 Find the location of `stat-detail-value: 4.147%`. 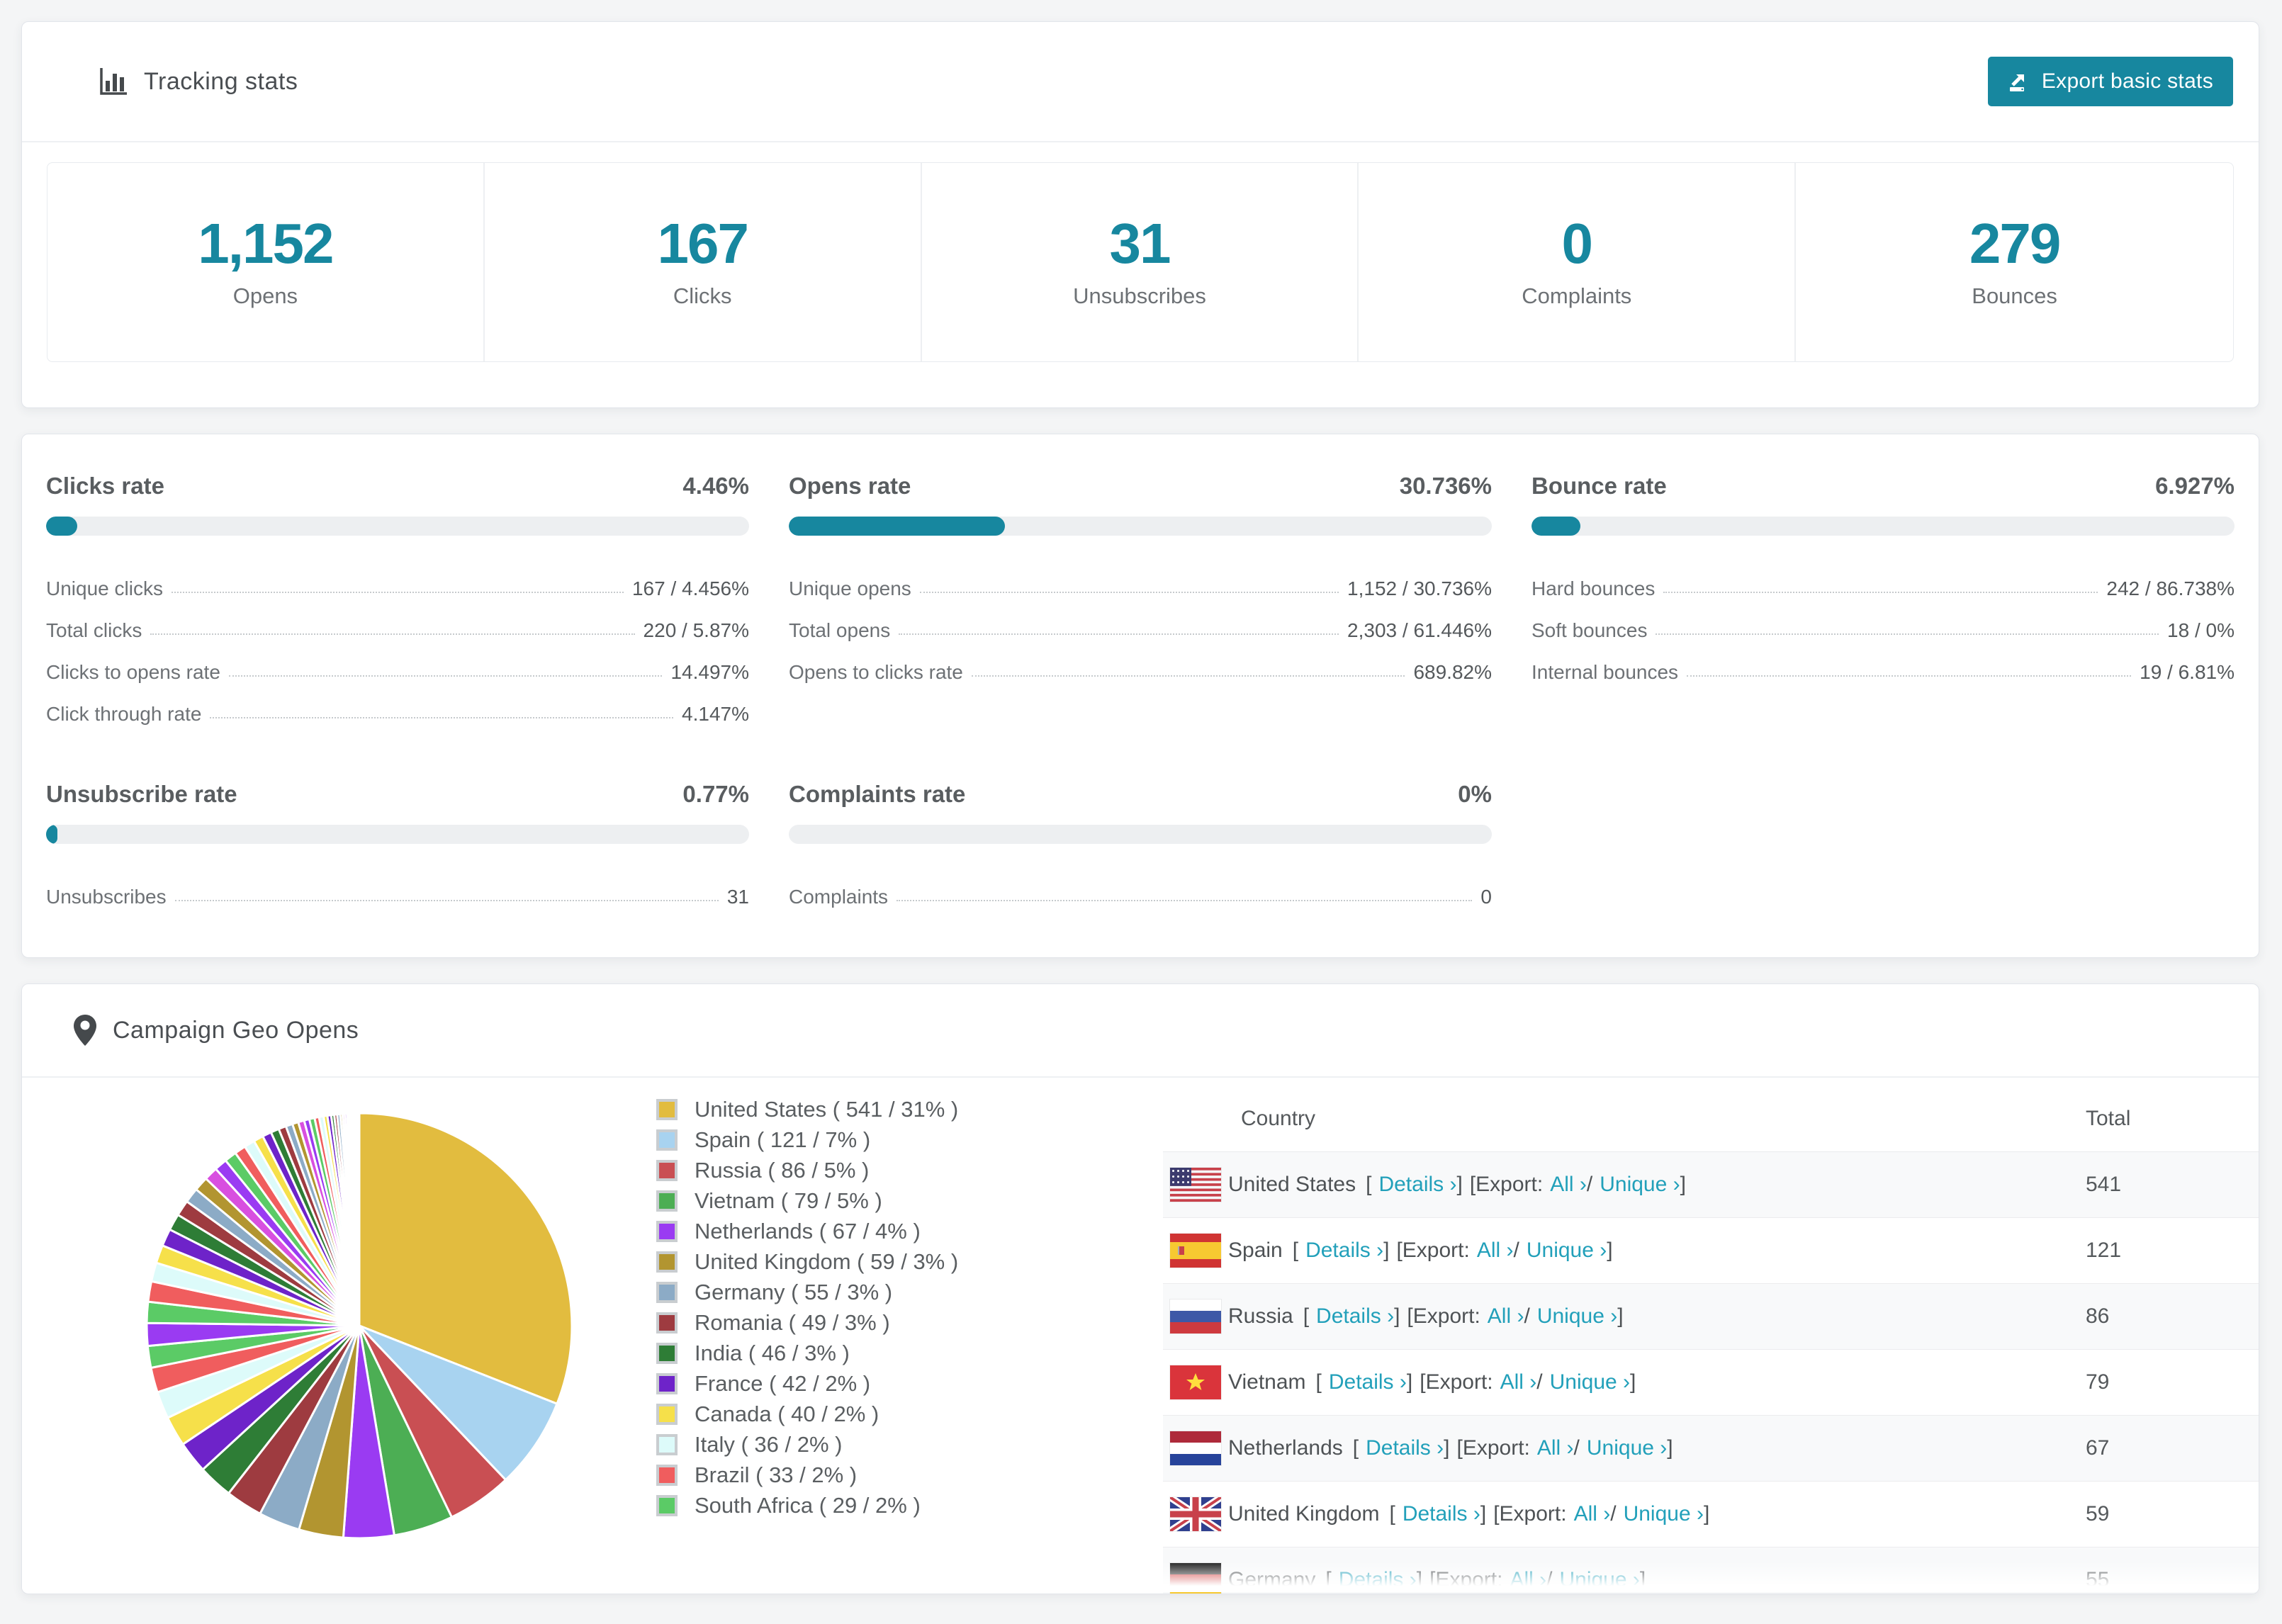

stat-detail-value: 4.147% is located at coordinates (716, 714).